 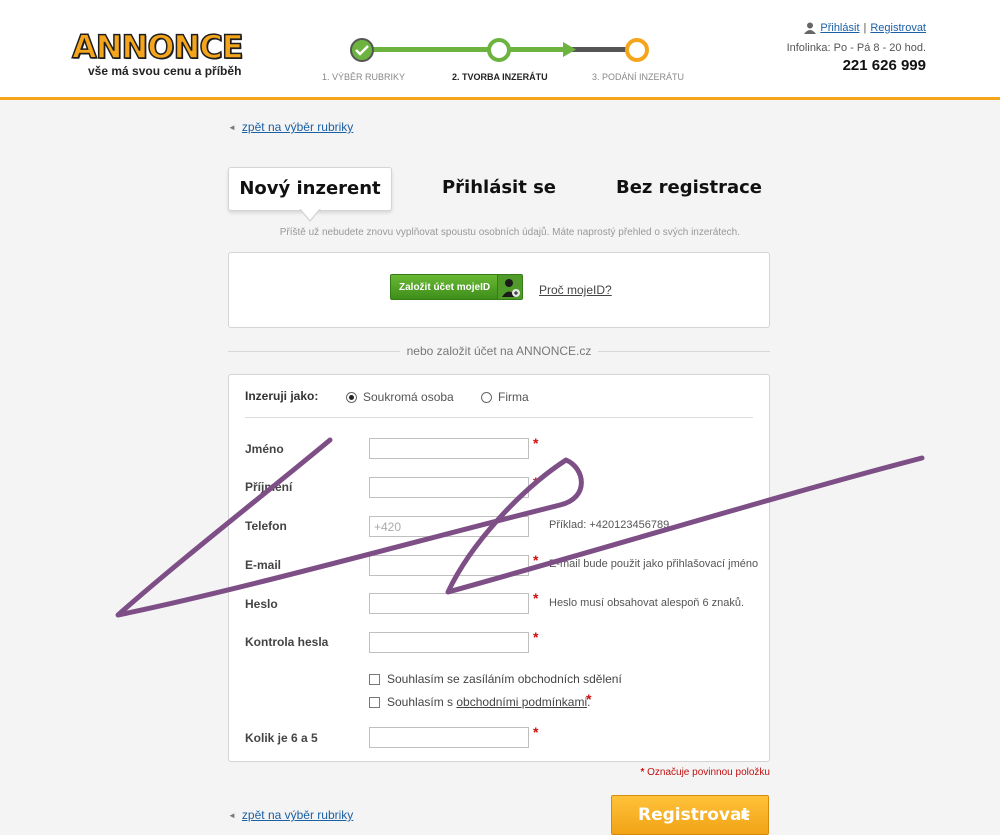 What do you see at coordinates (374, 679) in the screenshot?
I see `checkbox-marketing-box` at bounding box center [374, 679].